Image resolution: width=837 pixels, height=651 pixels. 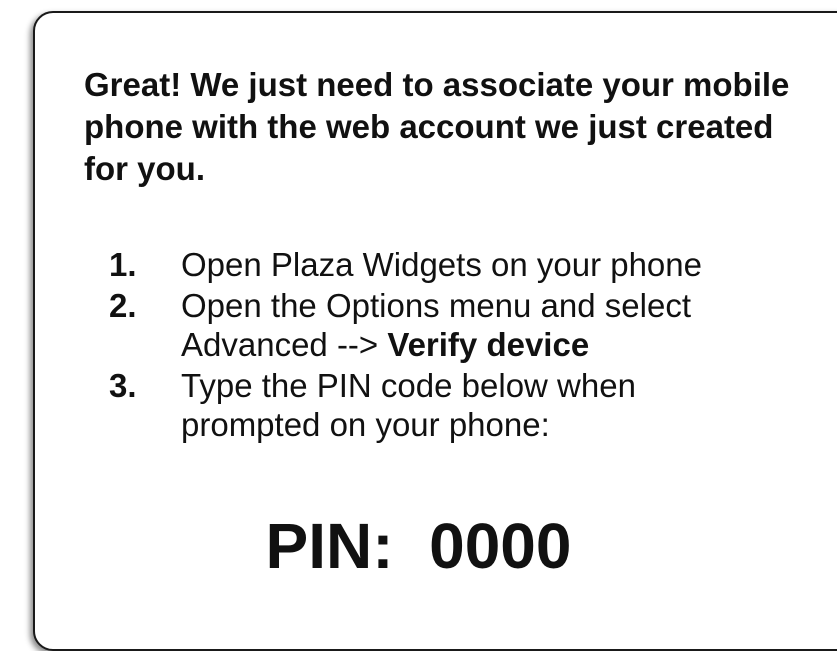 I want to click on step-line: prompted on your phone:, so click(x=365, y=424).